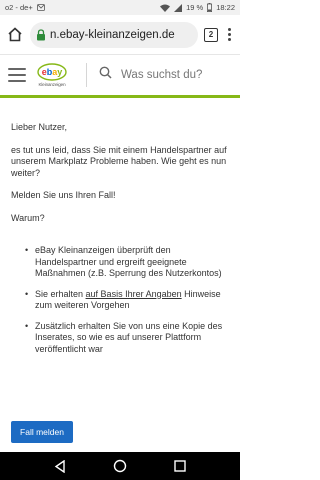  I want to click on signal-icon, so click(178, 7).